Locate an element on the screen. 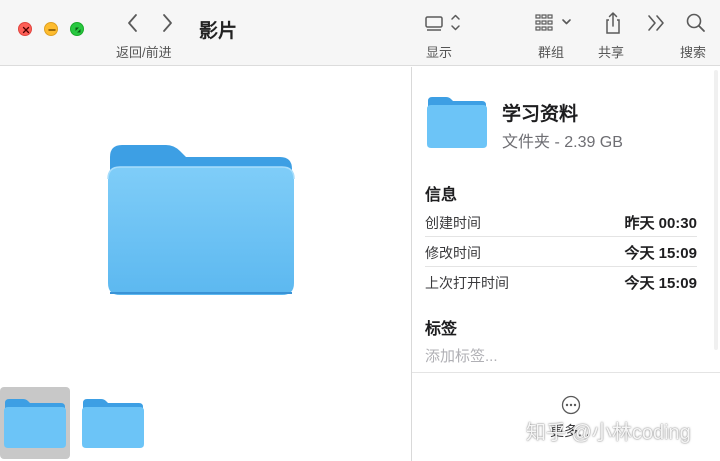  search-icon is located at coordinates (695, 22).